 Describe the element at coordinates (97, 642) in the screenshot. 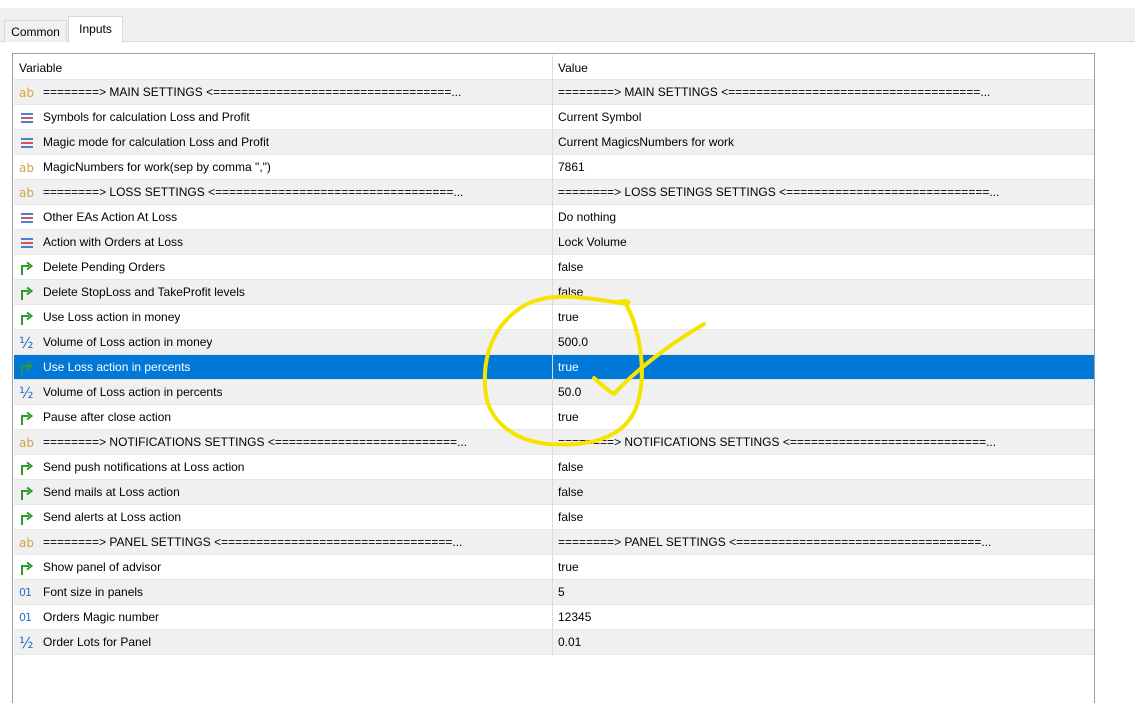

I see `variable-name: Order Lots for Panel` at that location.